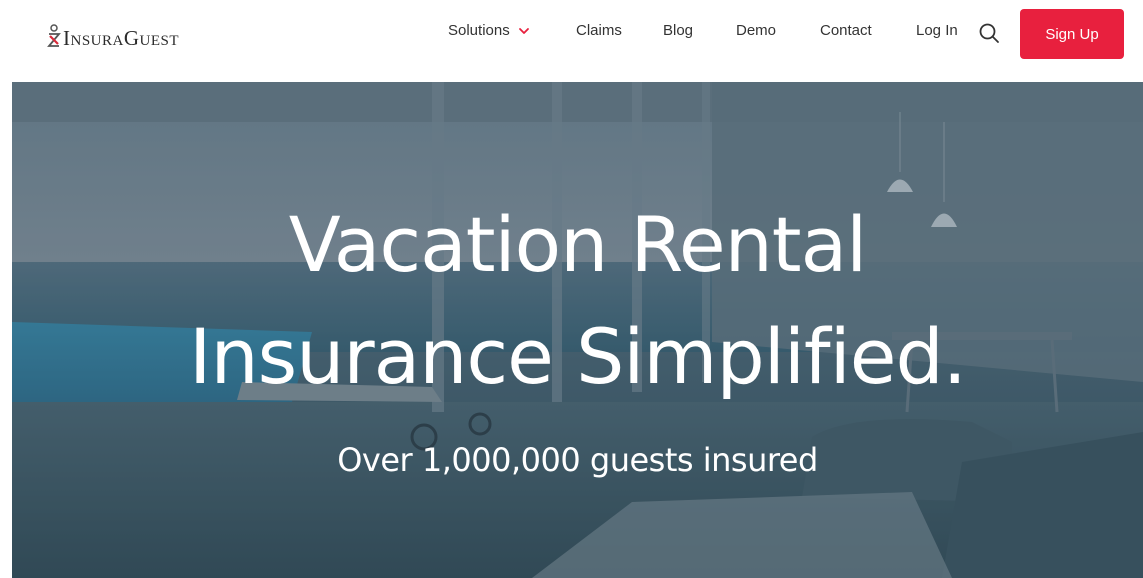 The width and height of the screenshot is (1143, 578). Describe the element at coordinates (989, 33) in the screenshot. I see `search-icon` at that location.